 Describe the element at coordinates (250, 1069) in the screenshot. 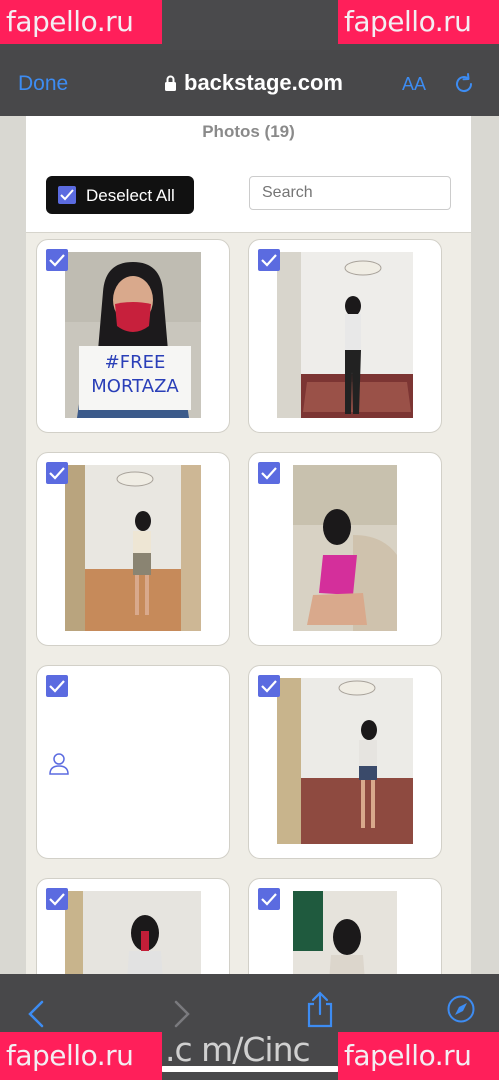

I see `home-indicator` at that location.